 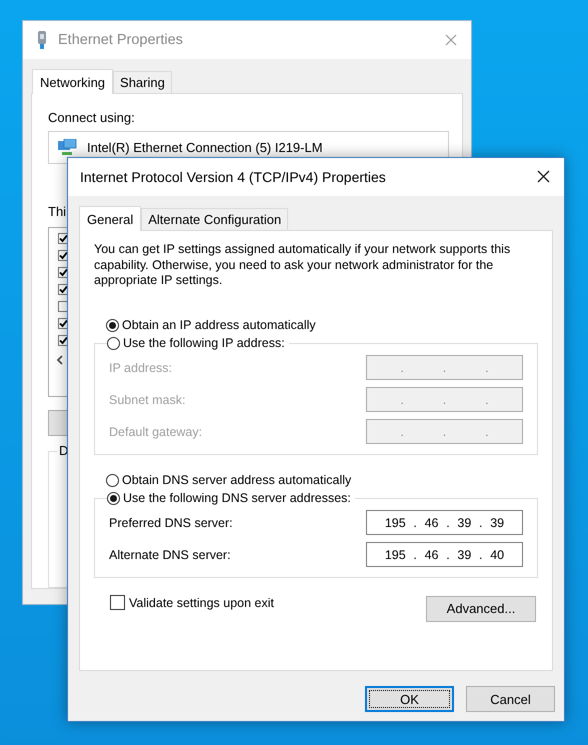 What do you see at coordinates (170, 555) in the screenshot?
I see `field-label: Alternate DNS server:` at bounding box center [170, 555].